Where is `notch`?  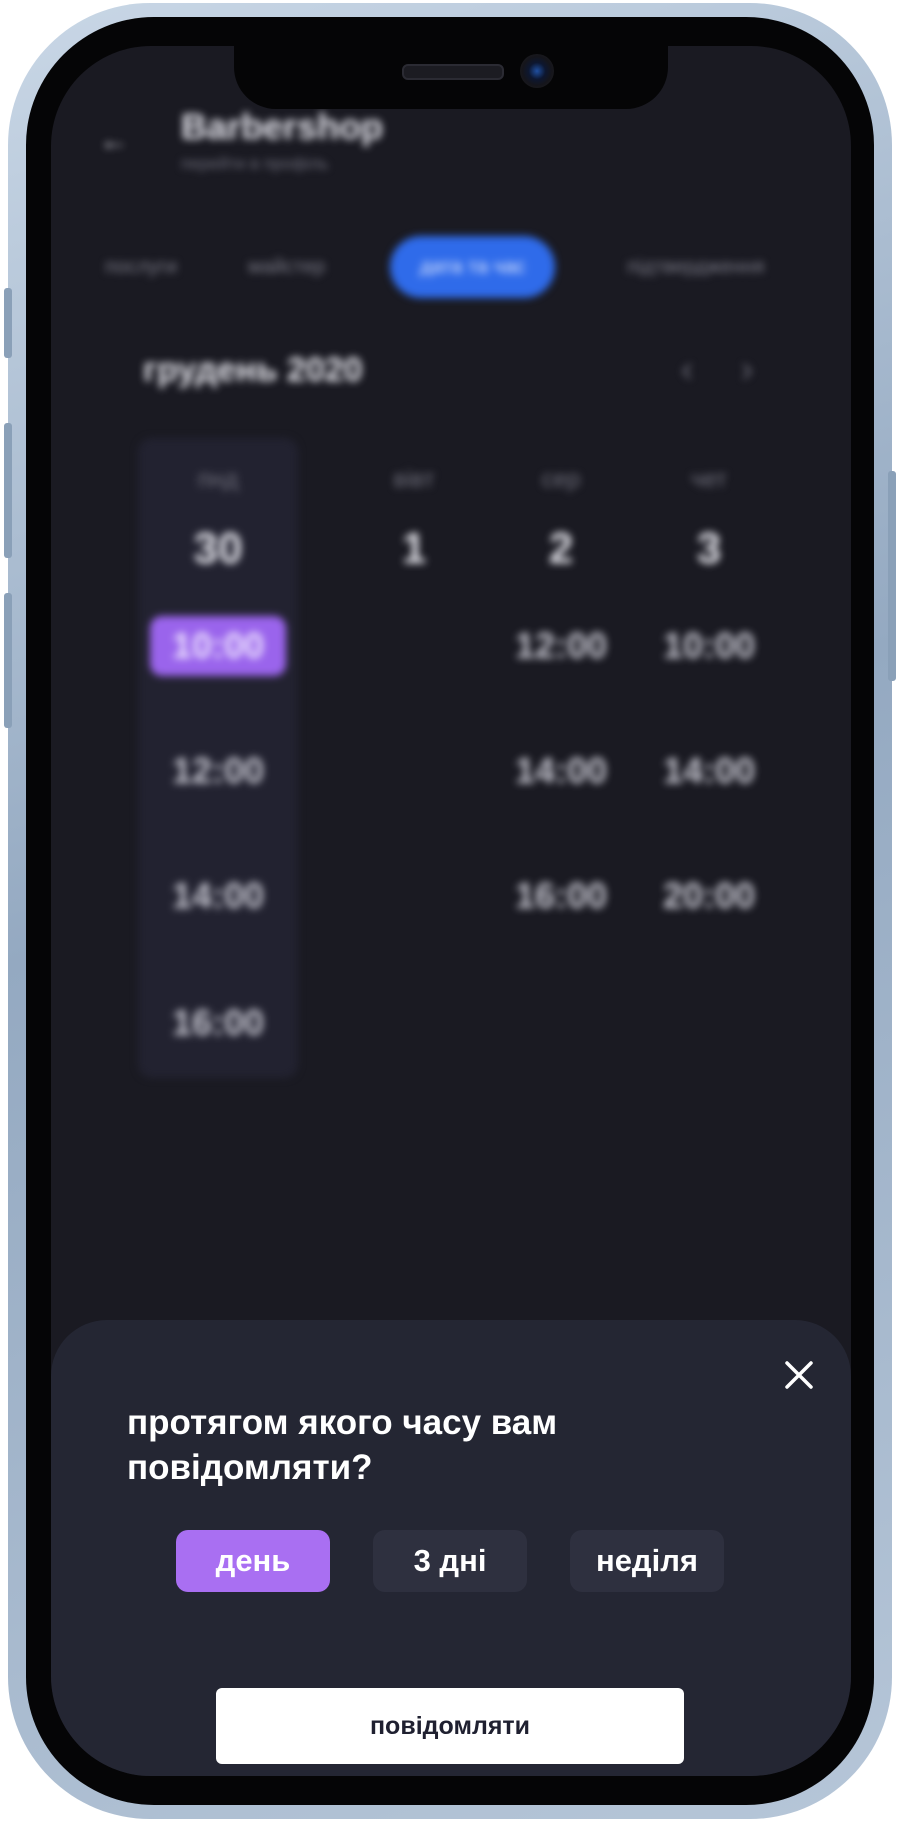
notch is located at coordinates (451, 77).